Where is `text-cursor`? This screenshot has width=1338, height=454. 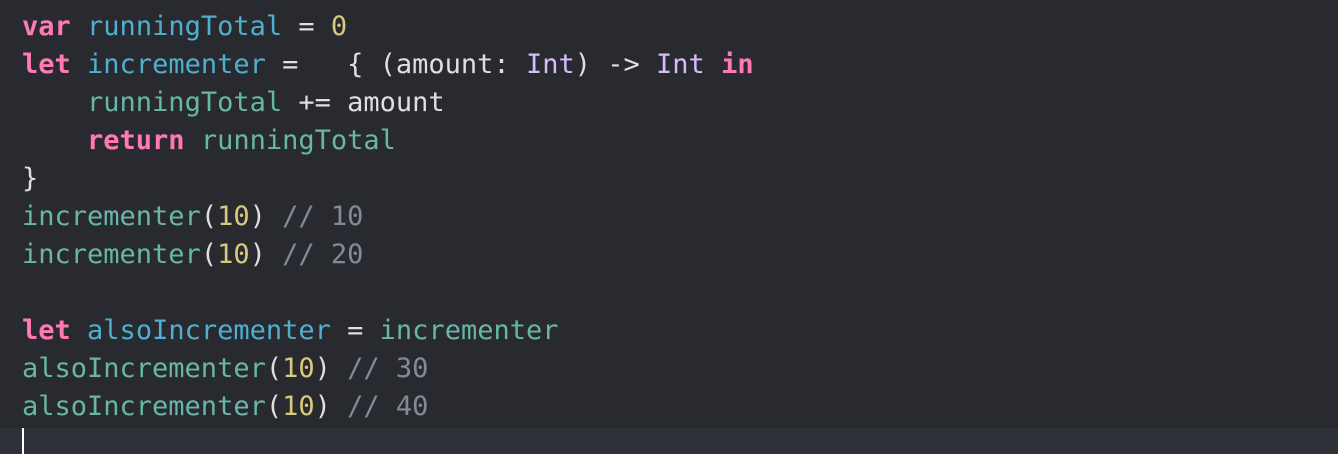 text-cursor is located at coordinates (23, 441).